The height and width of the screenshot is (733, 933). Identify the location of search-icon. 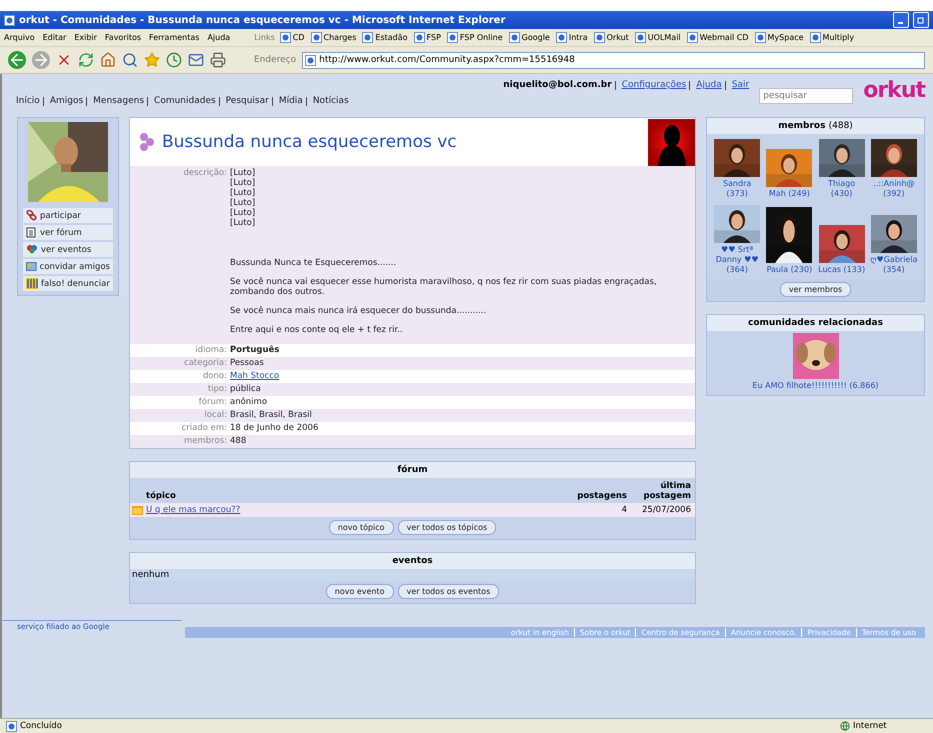
(130, 60).